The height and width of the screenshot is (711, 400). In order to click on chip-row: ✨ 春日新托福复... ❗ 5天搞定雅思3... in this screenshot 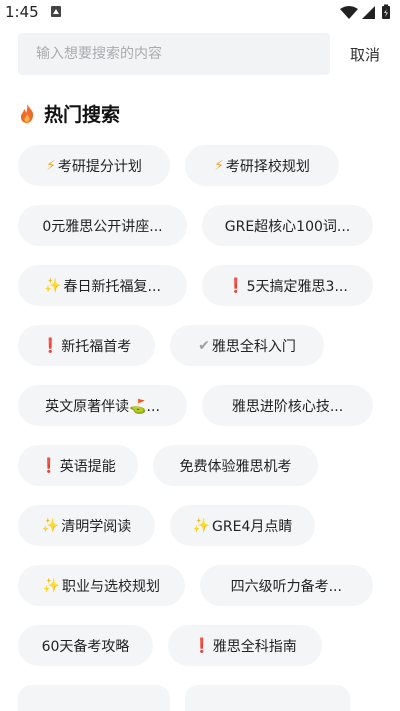, I will do `click(203, 285)`.